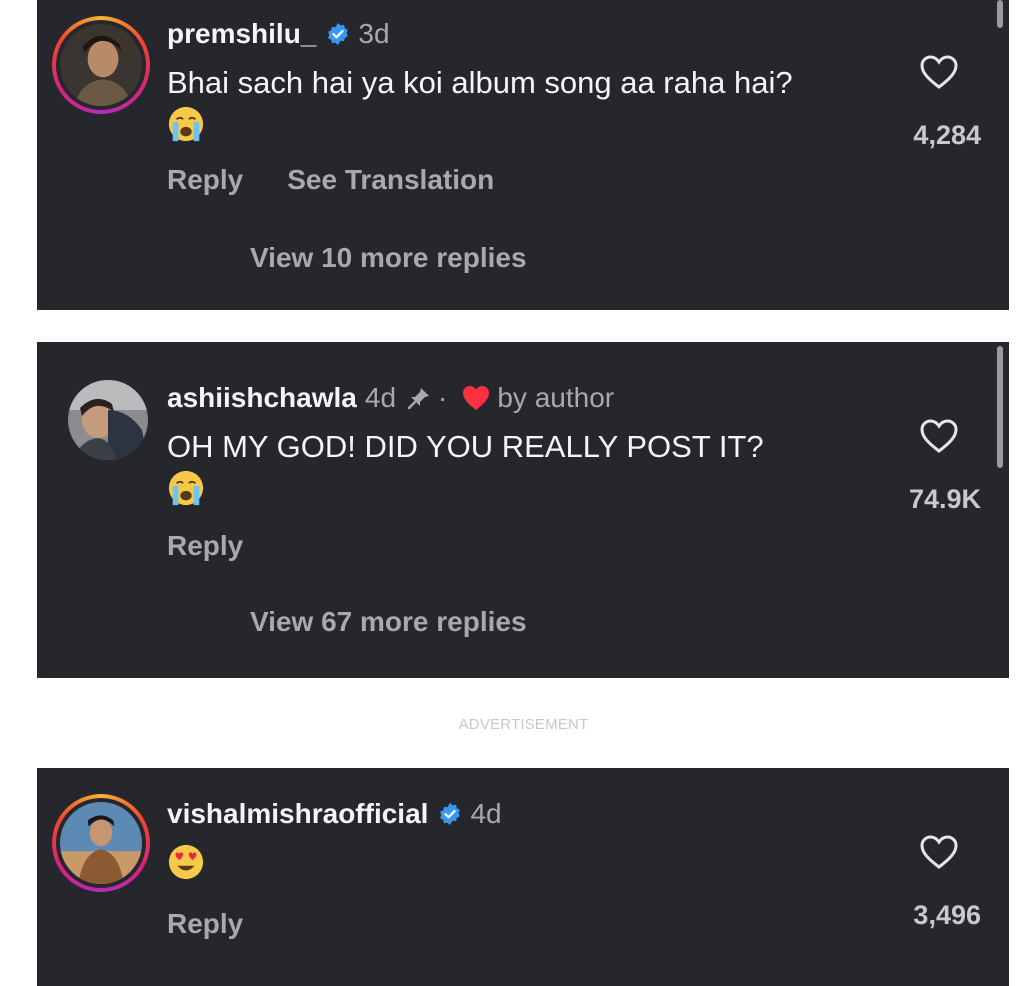  What do you see at coordinates (241, 34) in the screenshot?
I see `username: premshilu_` at bounding box center [241, 34].